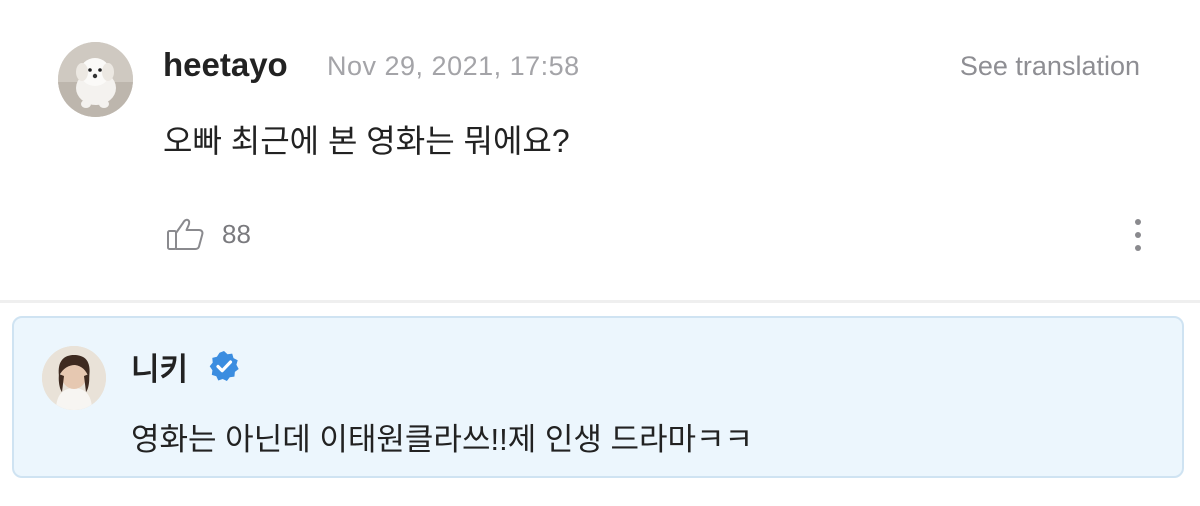  What do you see at coordinates (442, 439) in the screenshot?
I see `reply-text: 영화는 아닌데 이태원클라쓰!!제 인생 드라마ㅋㅋ` at bounding box center [442, 439].